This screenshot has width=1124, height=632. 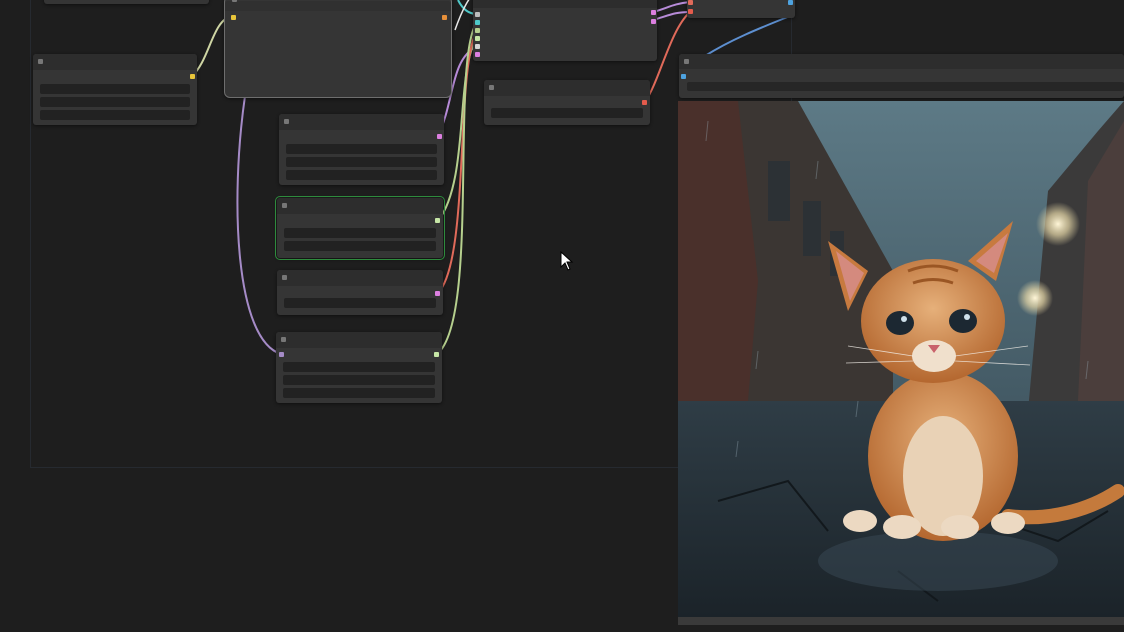 What do you see at coordinates (126, 2) in the screenshot?
I see `node-top-left` at bounding box center [126, 2].